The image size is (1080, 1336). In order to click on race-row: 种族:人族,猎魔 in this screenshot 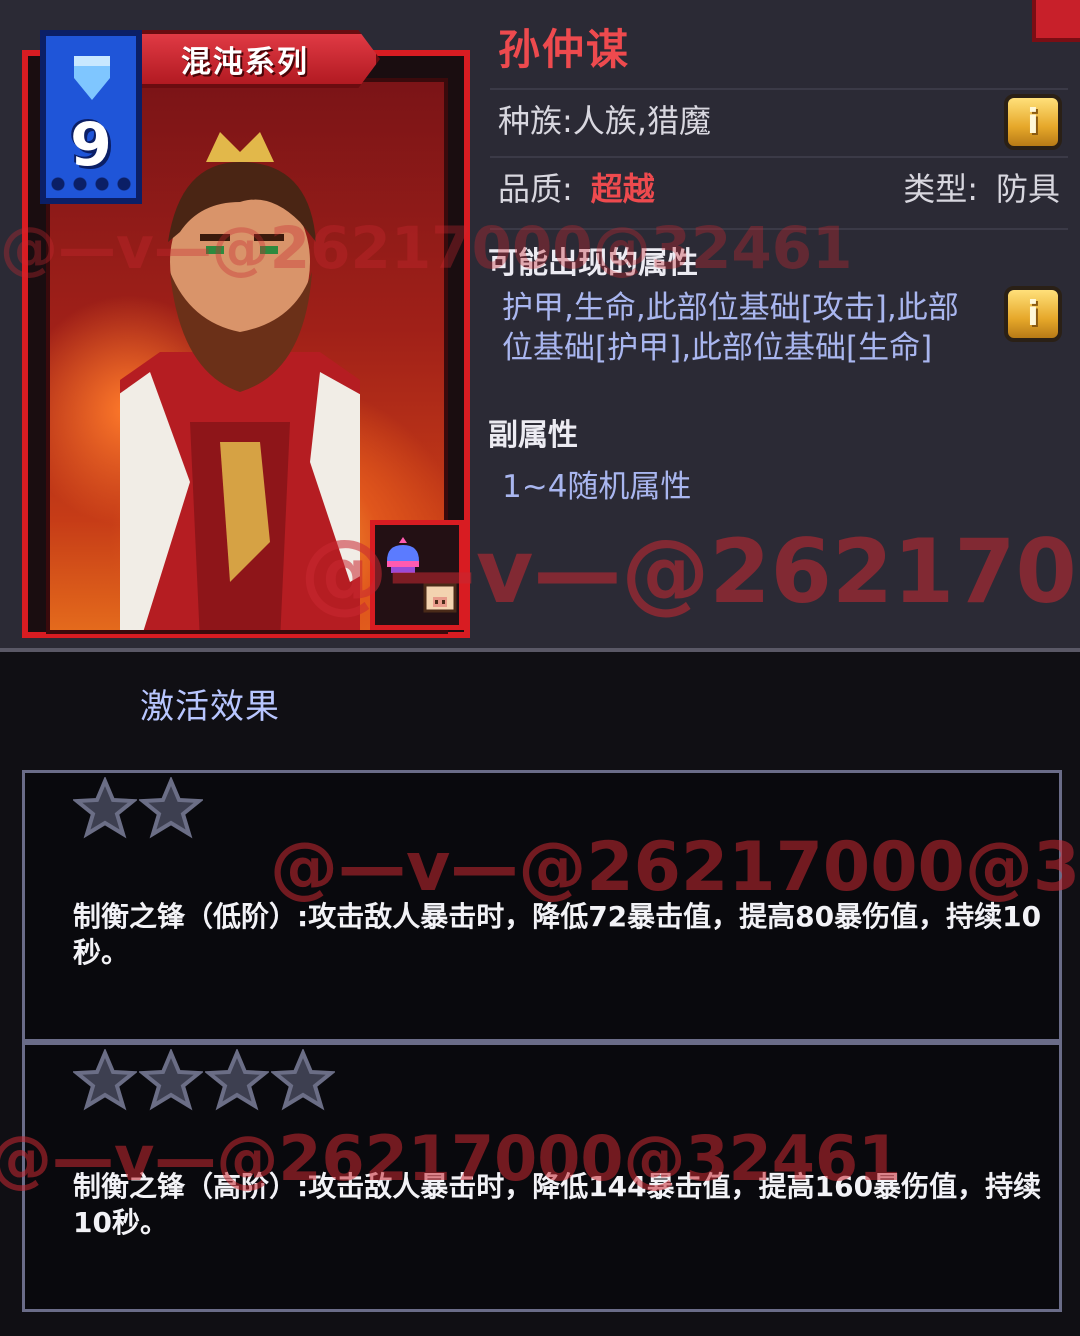, I will do `click(604, 121)`.